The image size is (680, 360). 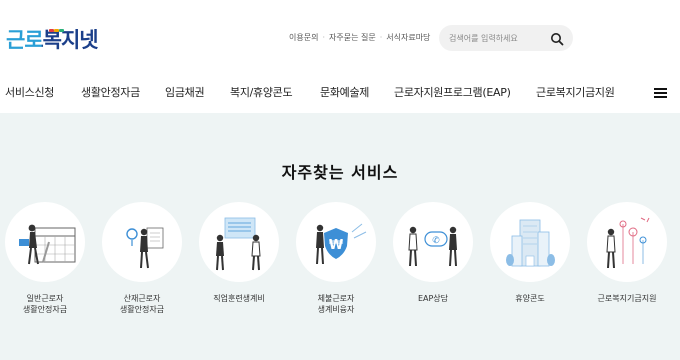 I want to click on nav-item-wage-claim: 임금채권, so click(x=185, y=92).